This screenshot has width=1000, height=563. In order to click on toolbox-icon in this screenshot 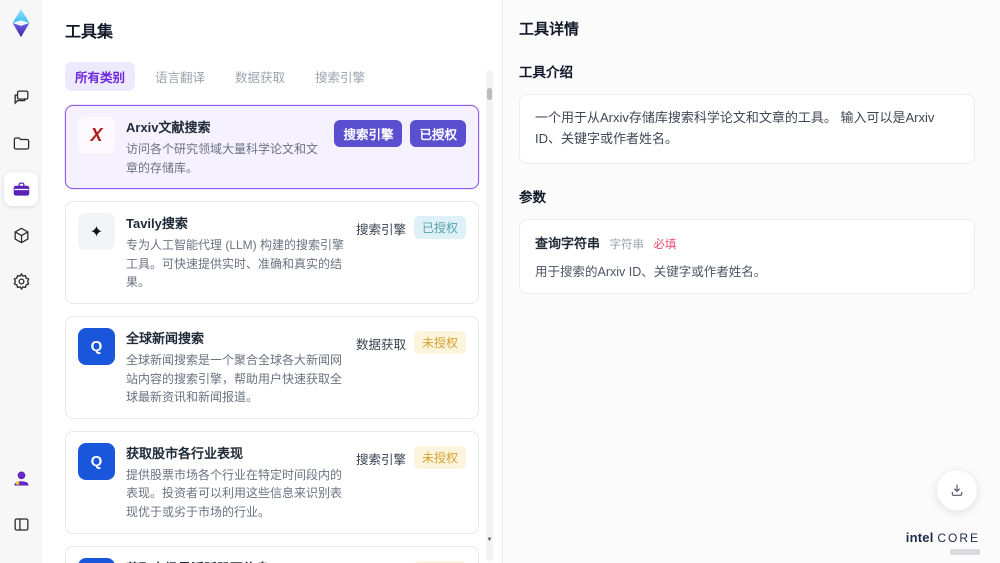, I will do `click(21, 189)`.